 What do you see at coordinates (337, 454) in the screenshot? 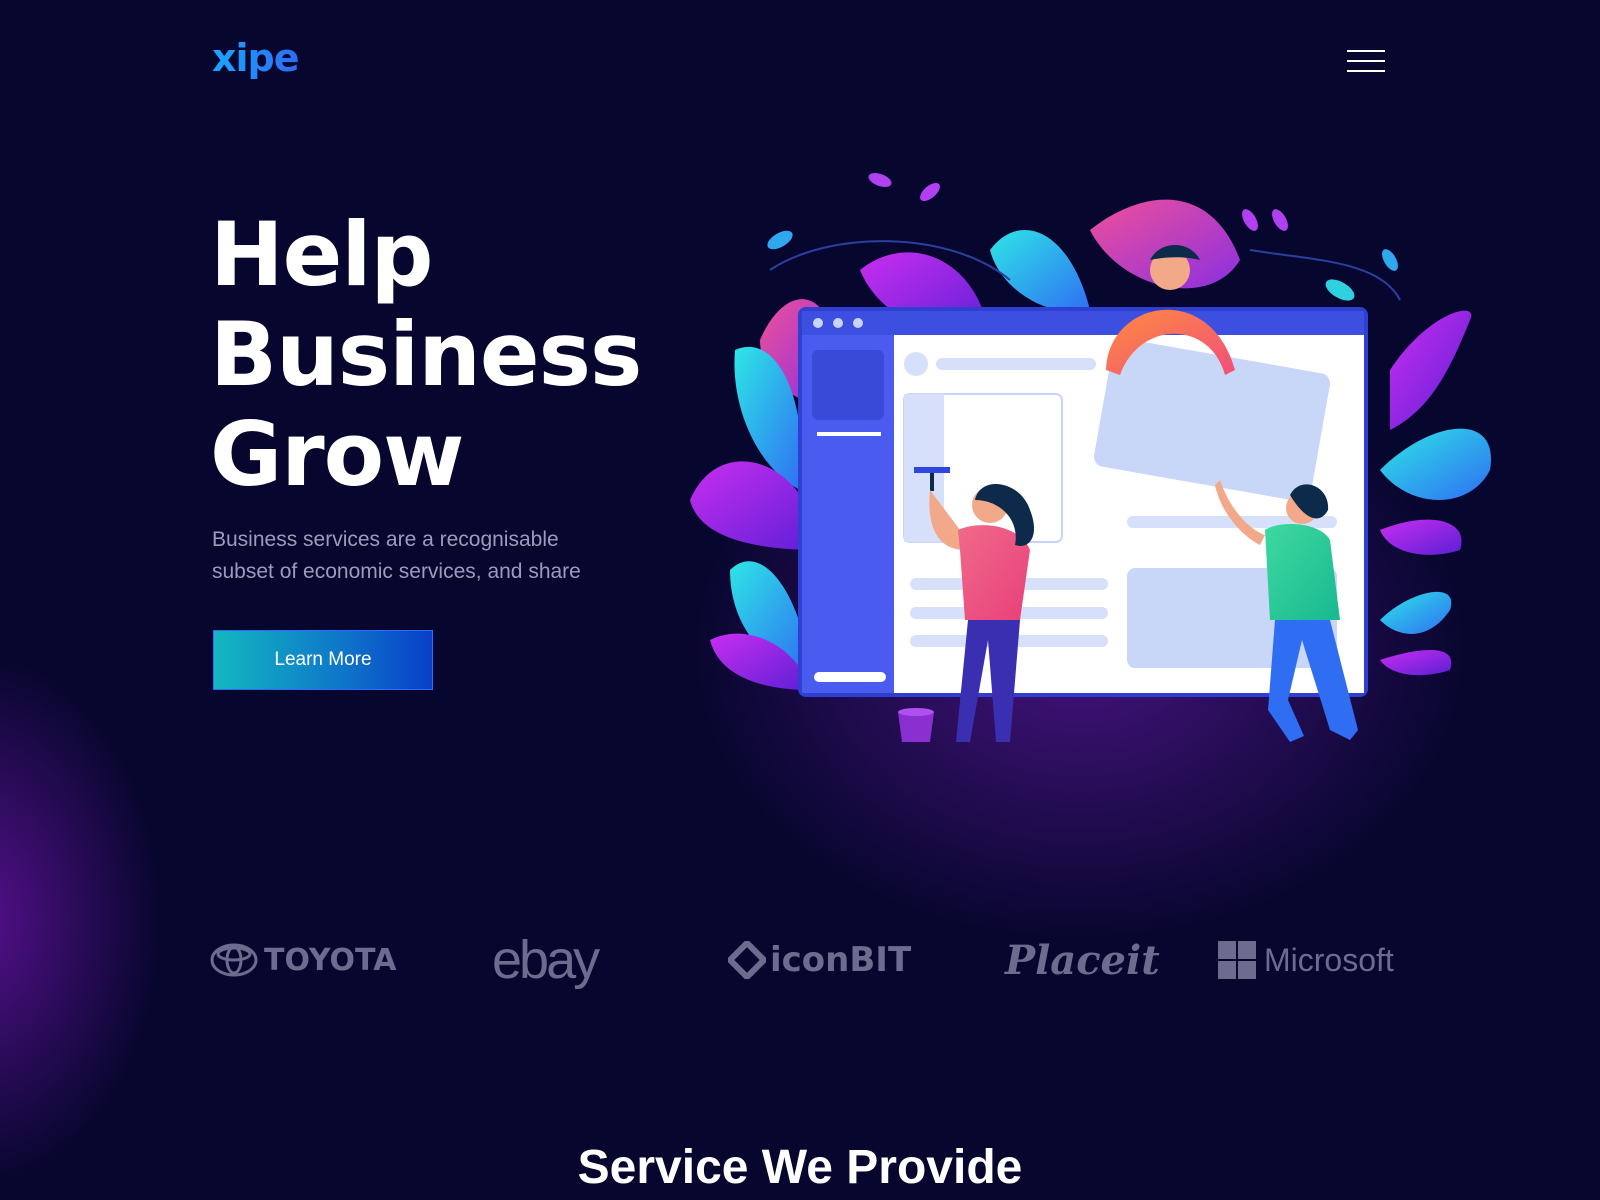
I see `hero-title-line: Grow` at bounding box center [337, 454].